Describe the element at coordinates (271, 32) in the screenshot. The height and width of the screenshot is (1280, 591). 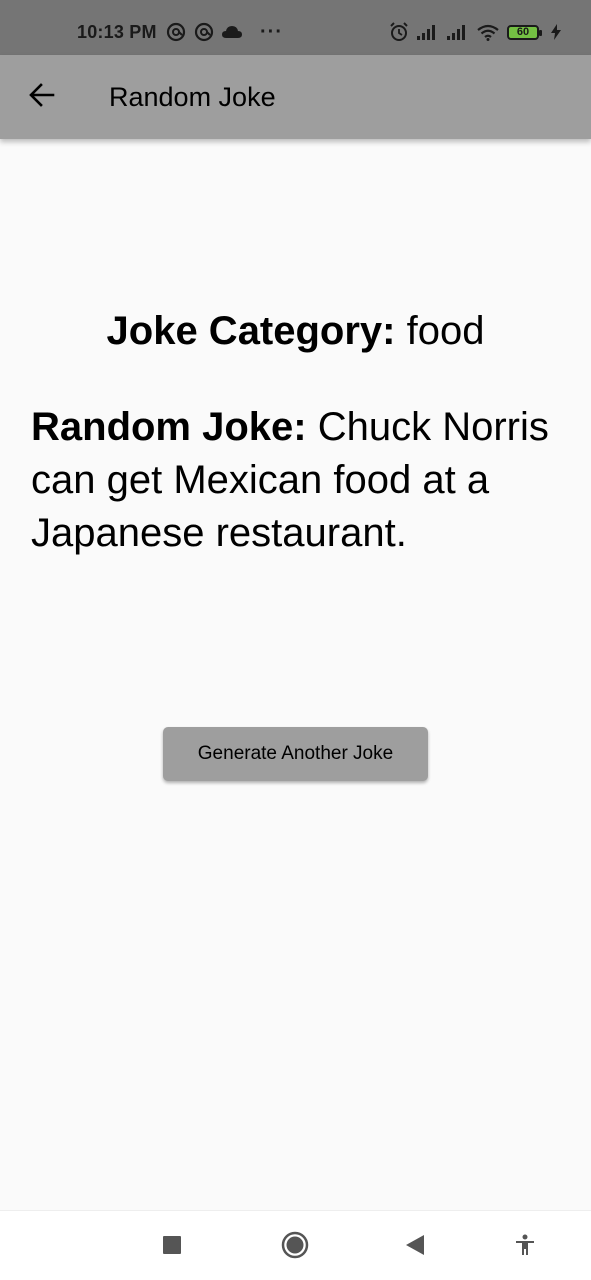
I see `more-dots: ···` at that location.